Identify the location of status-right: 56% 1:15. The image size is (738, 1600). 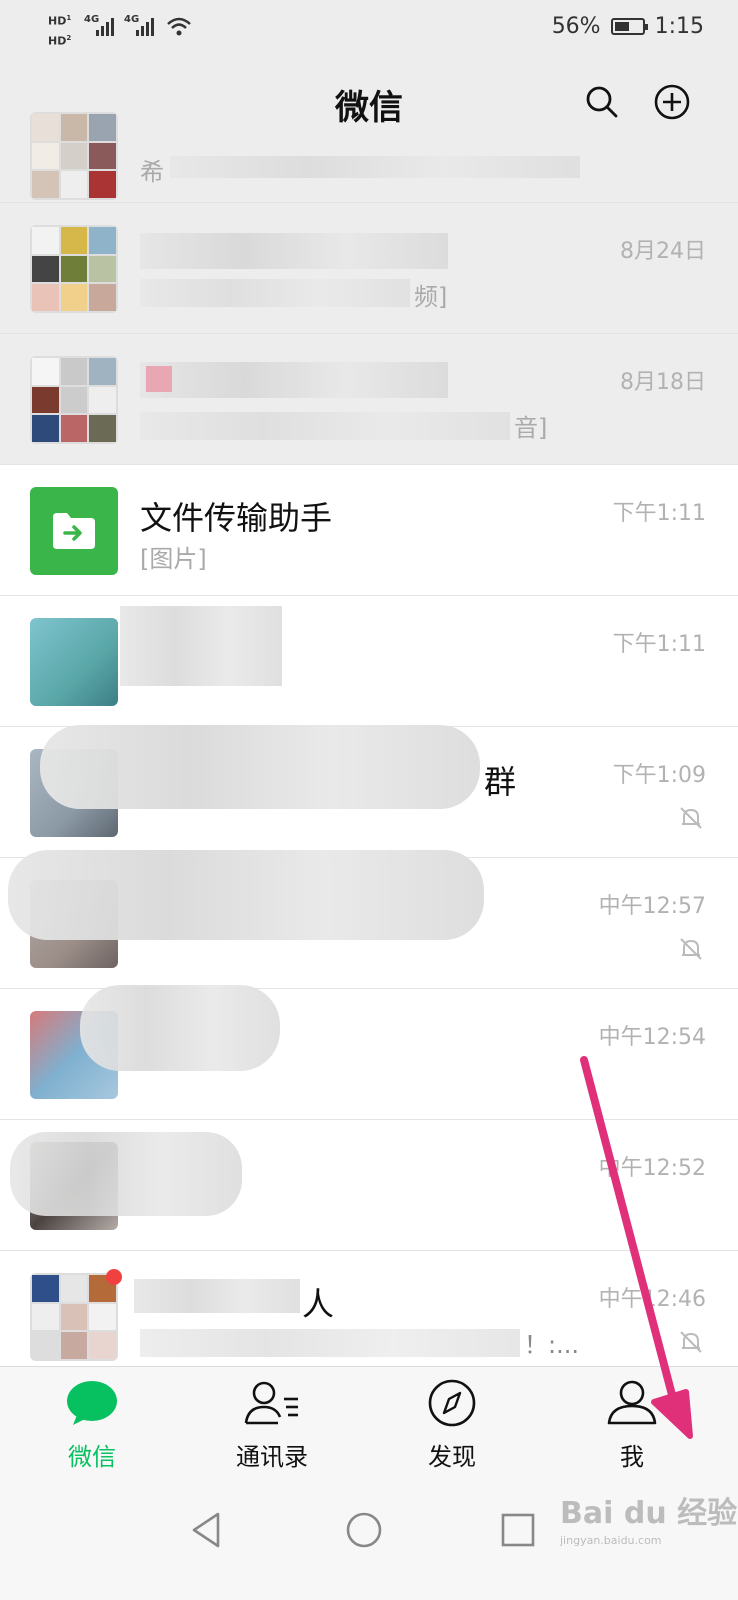
(628, 26).